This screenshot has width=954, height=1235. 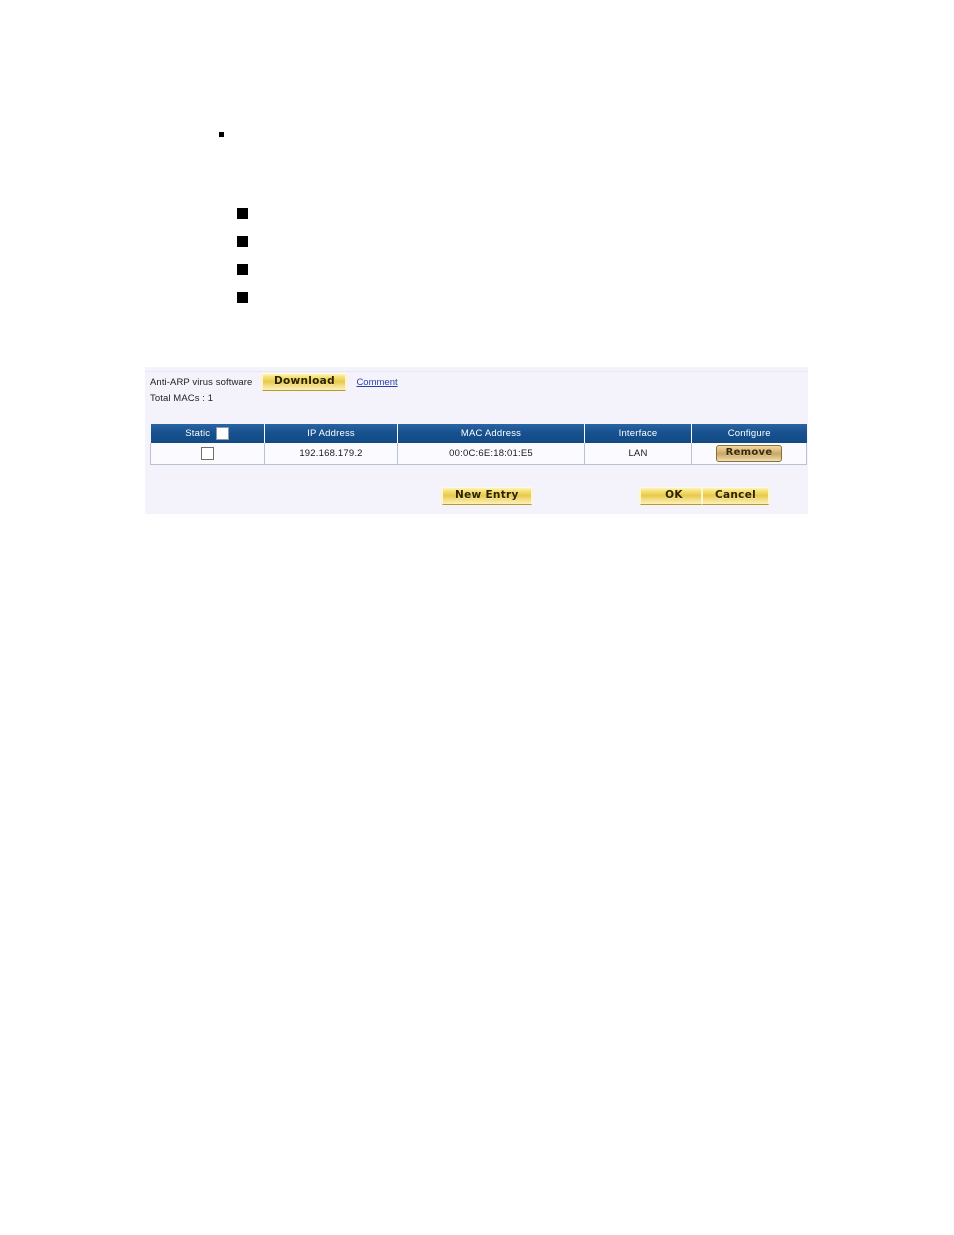 I want to click on cell-ip-address: 192.168.179.2, so click(x=331, y=454).